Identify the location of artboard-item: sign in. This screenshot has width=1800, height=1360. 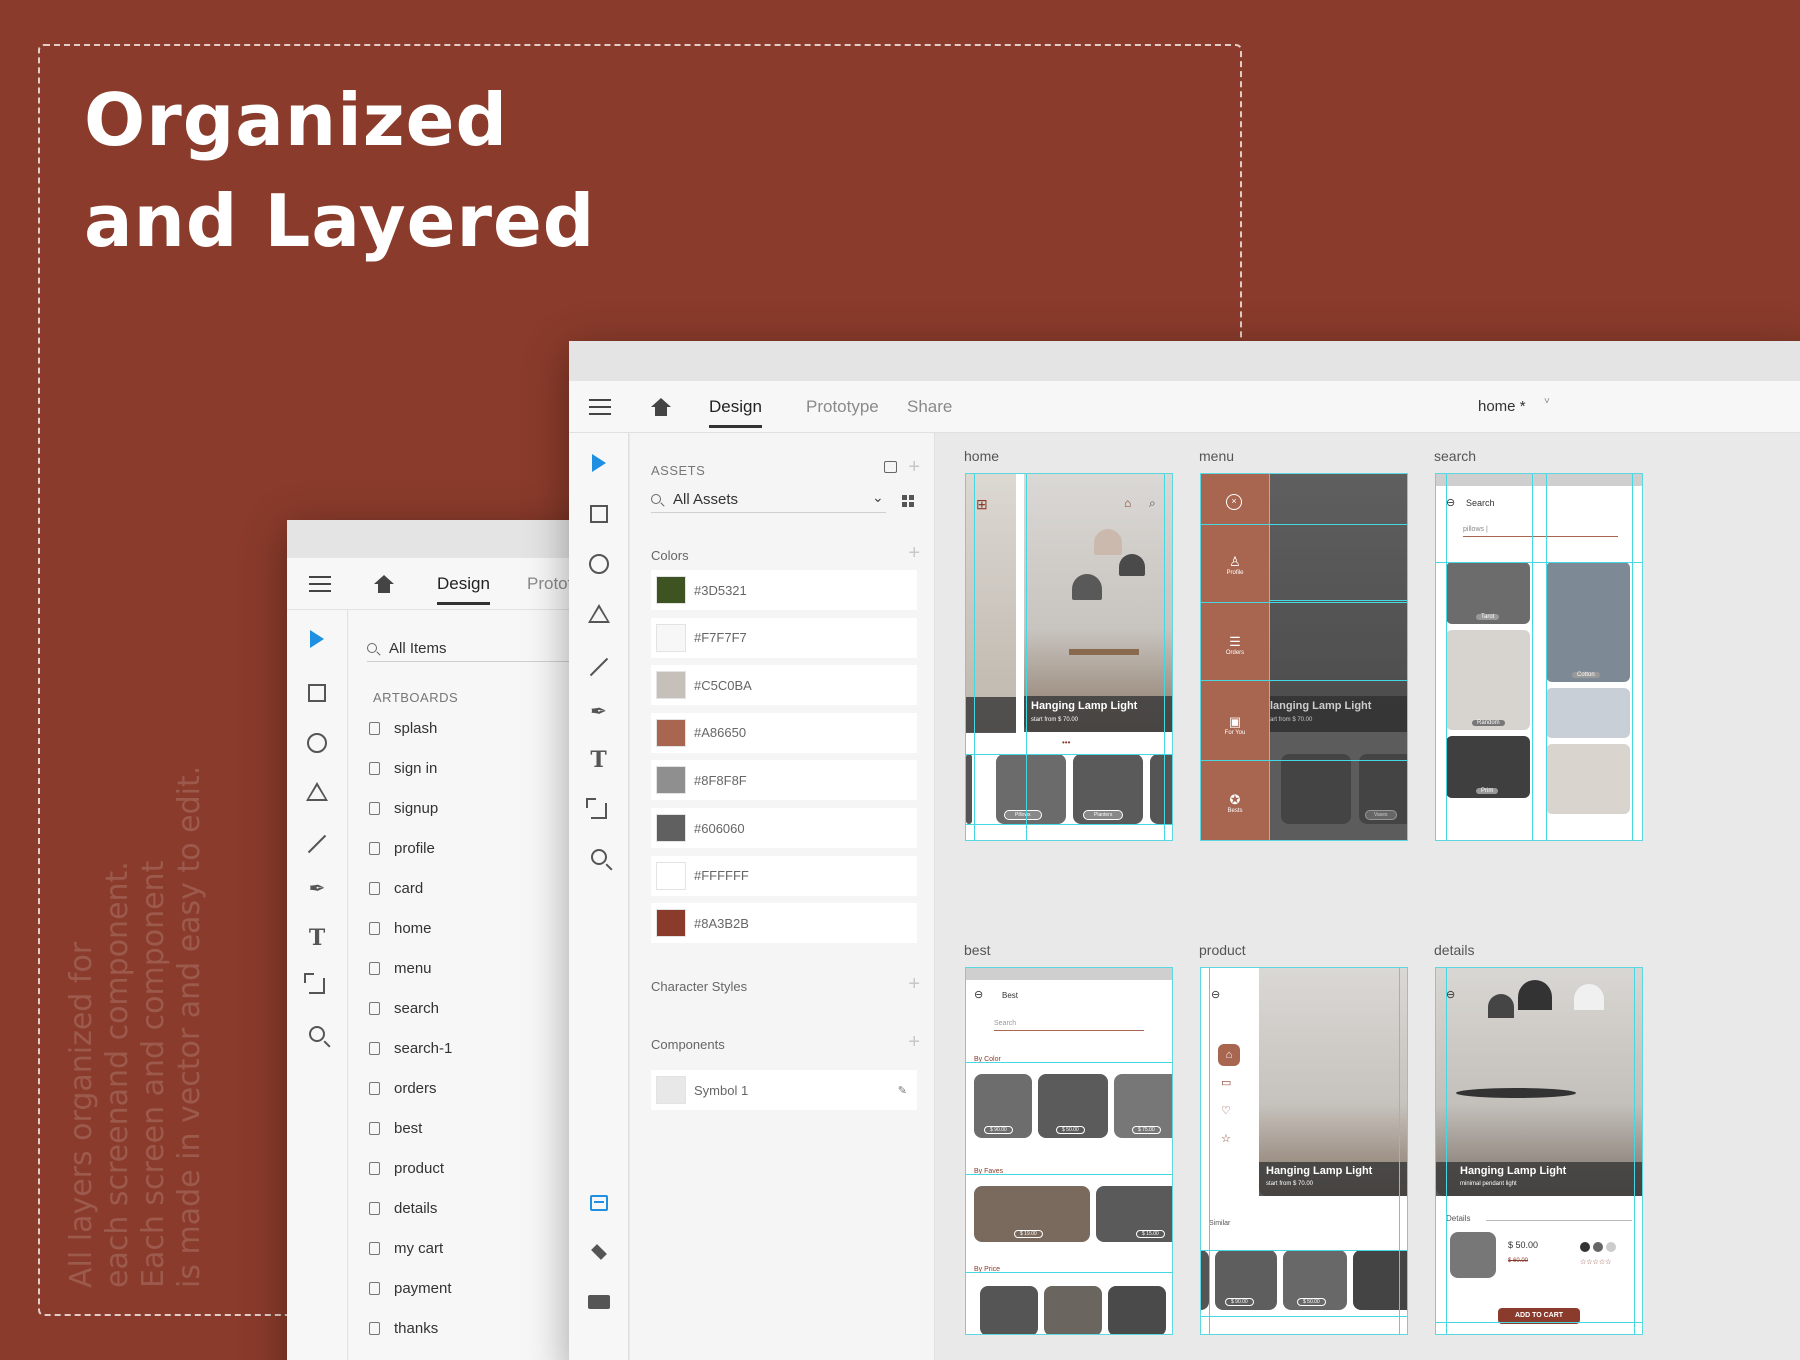
(403, 768).